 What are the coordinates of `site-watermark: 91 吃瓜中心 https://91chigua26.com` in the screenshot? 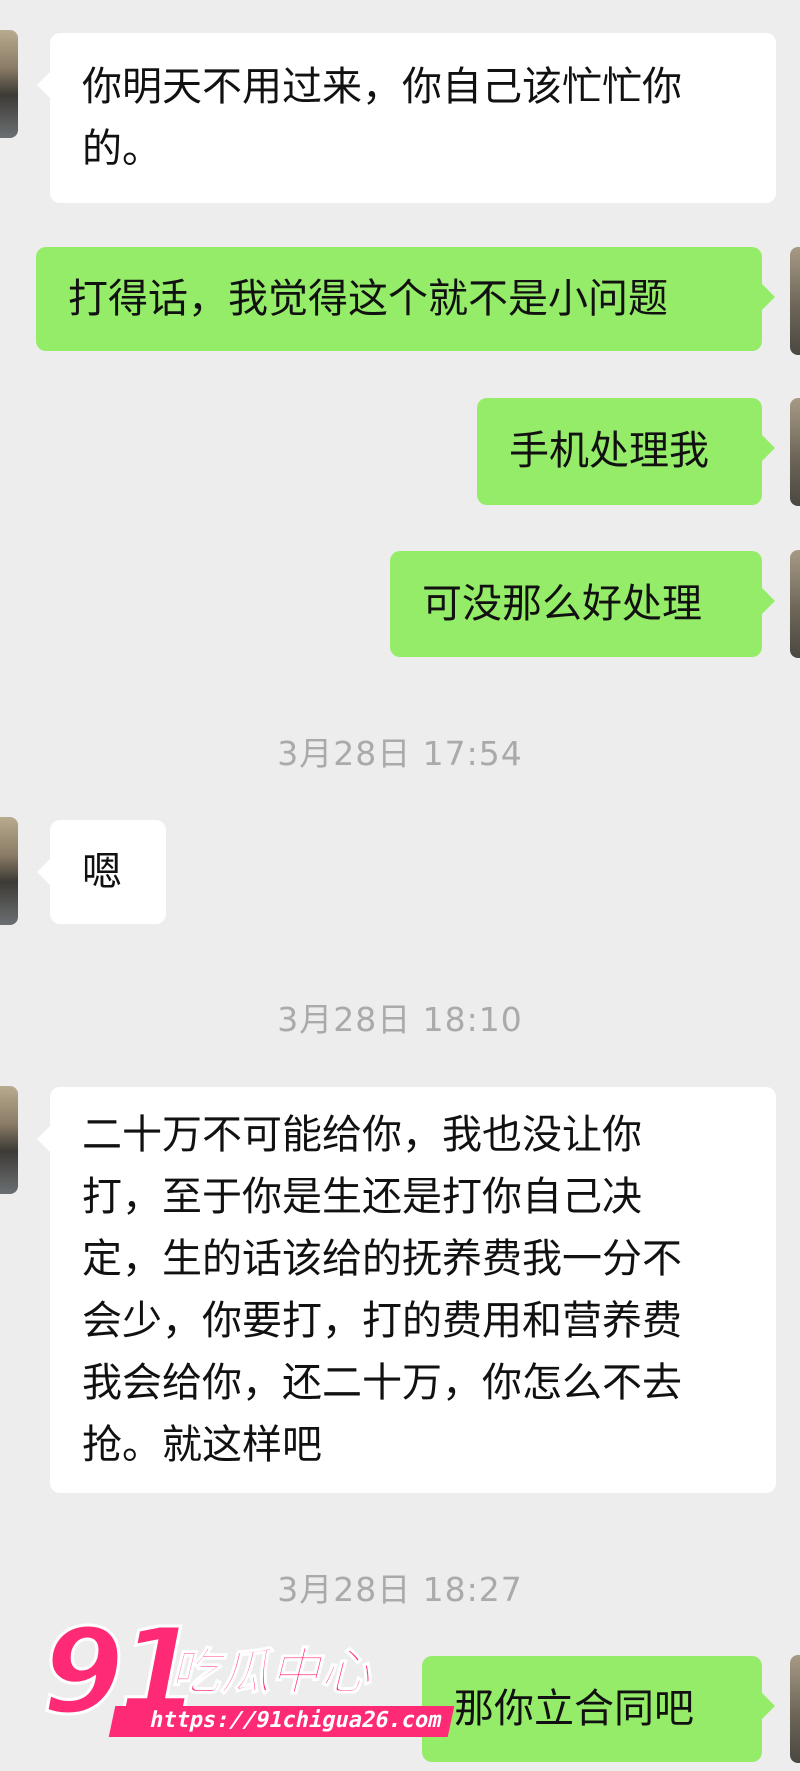 It's located at (247, 1677).